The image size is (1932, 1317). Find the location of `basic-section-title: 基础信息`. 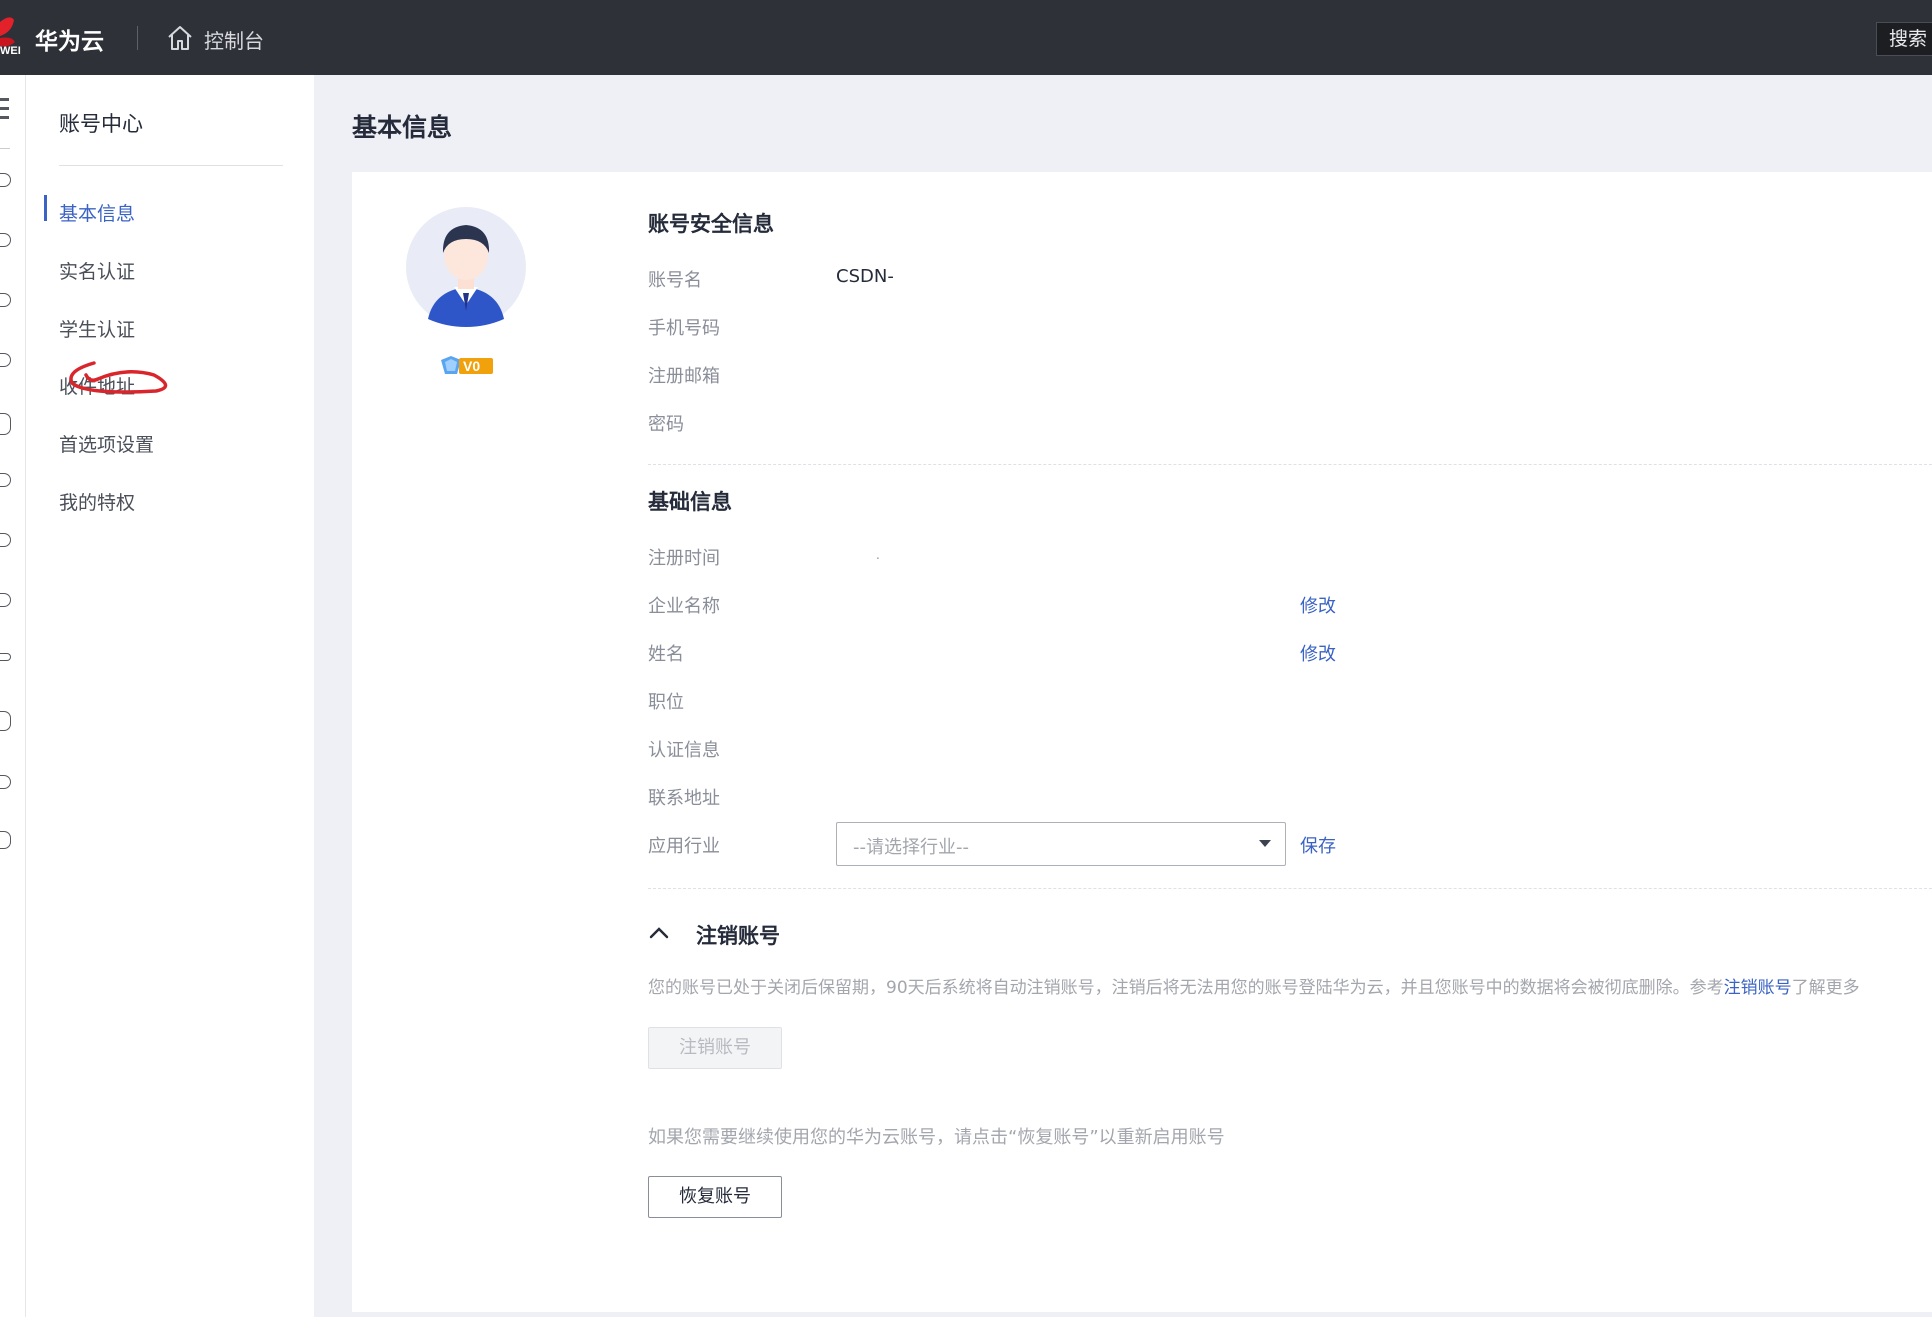

basic-section-title: 基础信息 is located at coordinates (690, 502).